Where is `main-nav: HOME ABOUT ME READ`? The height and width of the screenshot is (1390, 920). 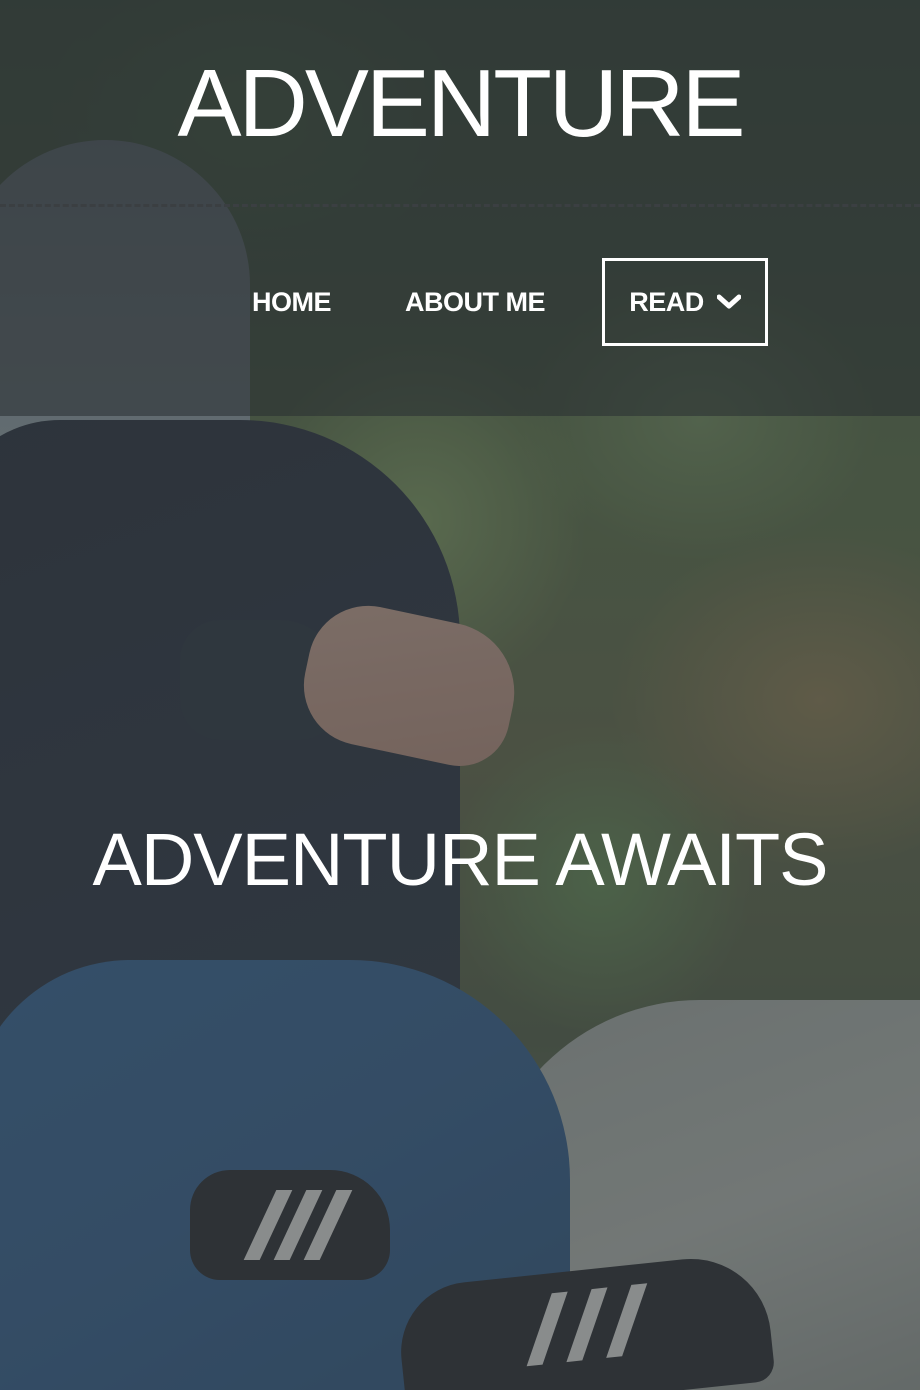
main-nav: HOME ABOUT ME READ is located at coordinates (460, 302).